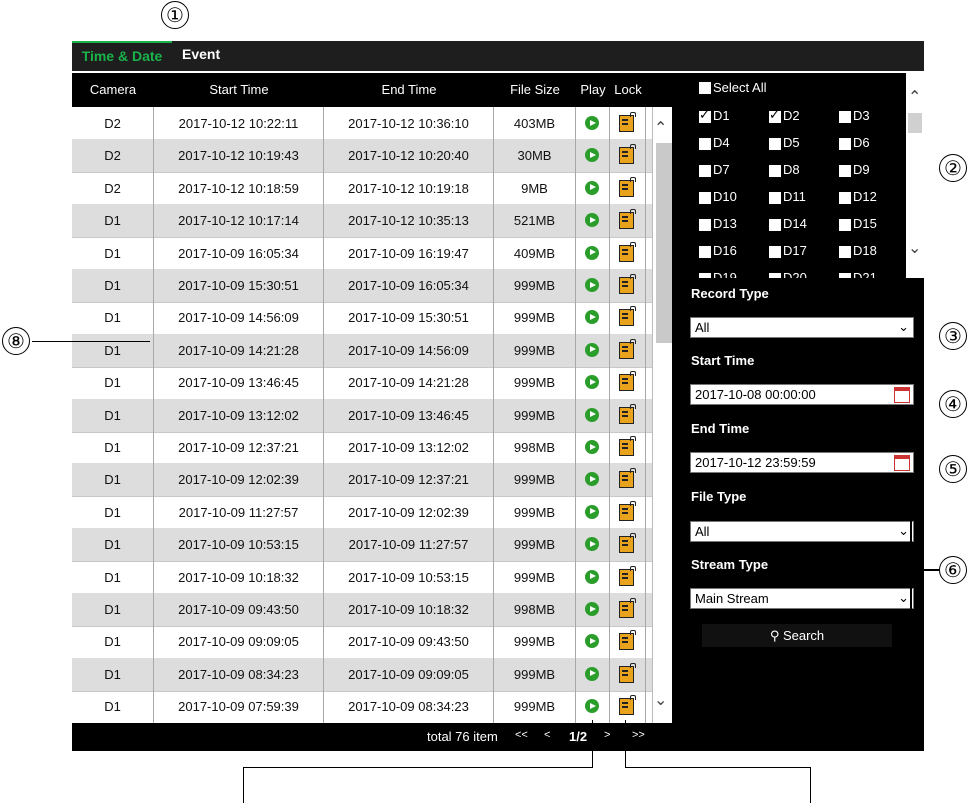  Describe the element at coordinates (797, 635) in the screenshot. I see `search-button: ⚲ Search` at that location.